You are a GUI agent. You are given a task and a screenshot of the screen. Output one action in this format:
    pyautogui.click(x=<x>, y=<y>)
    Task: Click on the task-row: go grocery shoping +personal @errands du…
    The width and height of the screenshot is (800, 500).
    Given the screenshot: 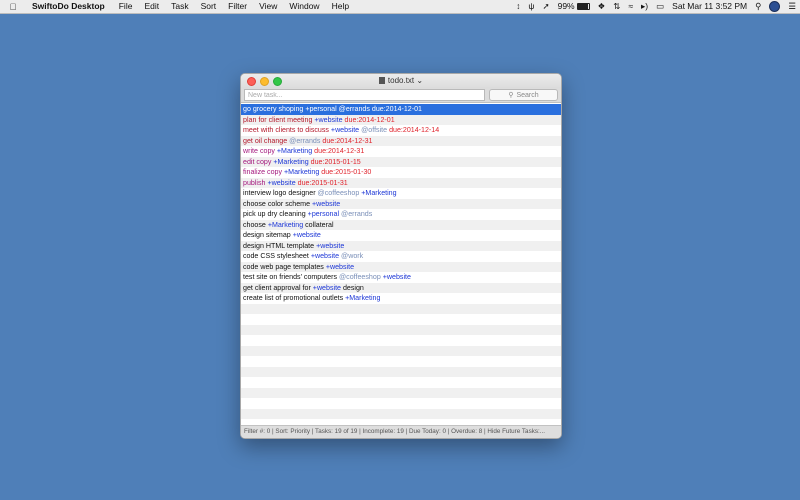 What is the action you would take?
    pyautogui.click(x=401, y=109)
    